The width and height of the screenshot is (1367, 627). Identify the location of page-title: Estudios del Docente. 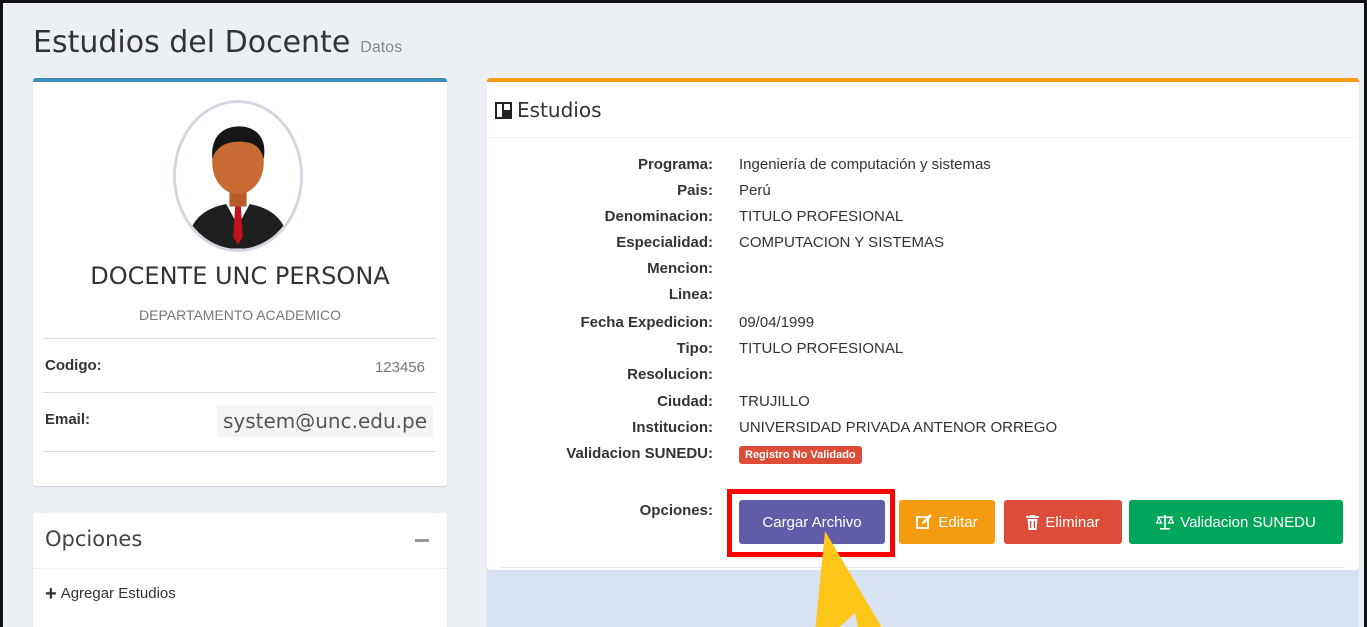
(192, 42).